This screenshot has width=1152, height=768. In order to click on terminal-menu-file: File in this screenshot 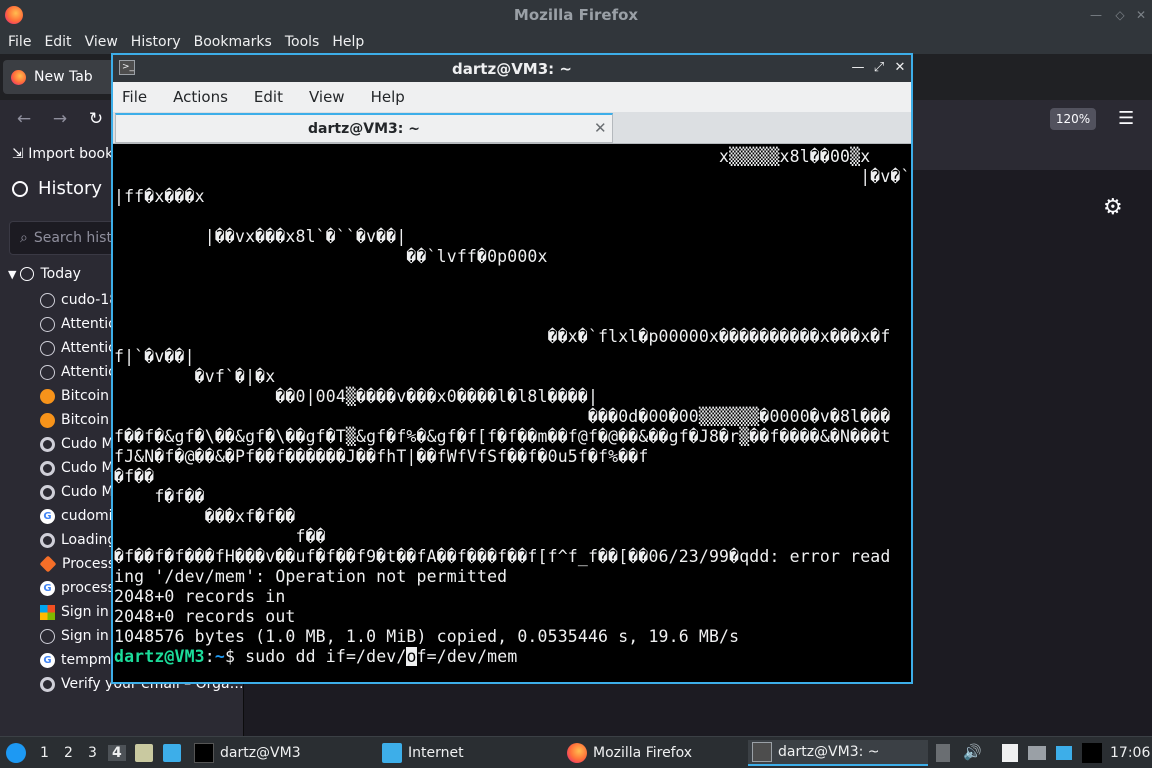, I will do `click(134, 97)`.